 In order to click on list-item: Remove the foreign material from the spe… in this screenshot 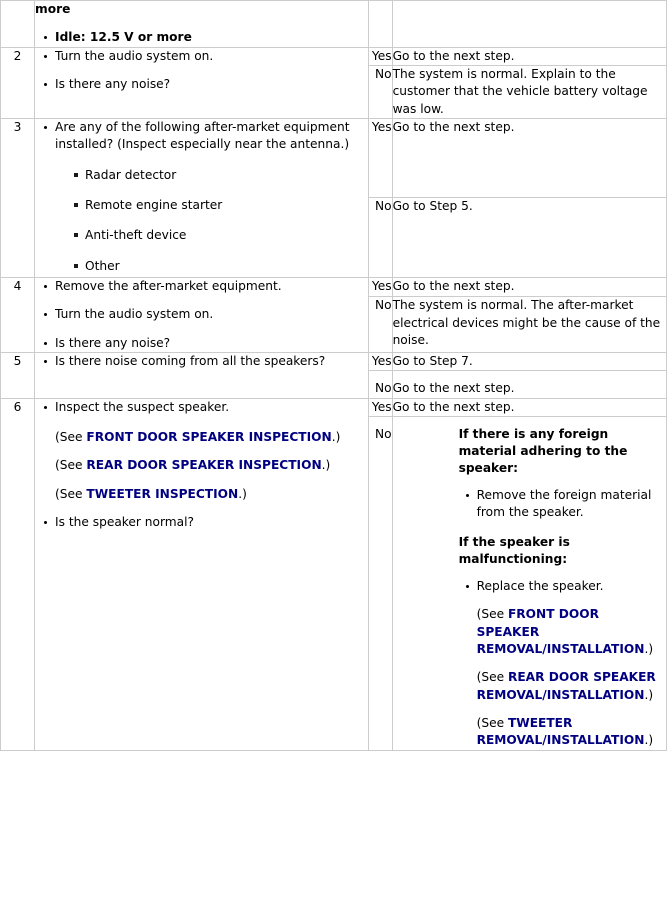, I will do `click(561, 504)`.